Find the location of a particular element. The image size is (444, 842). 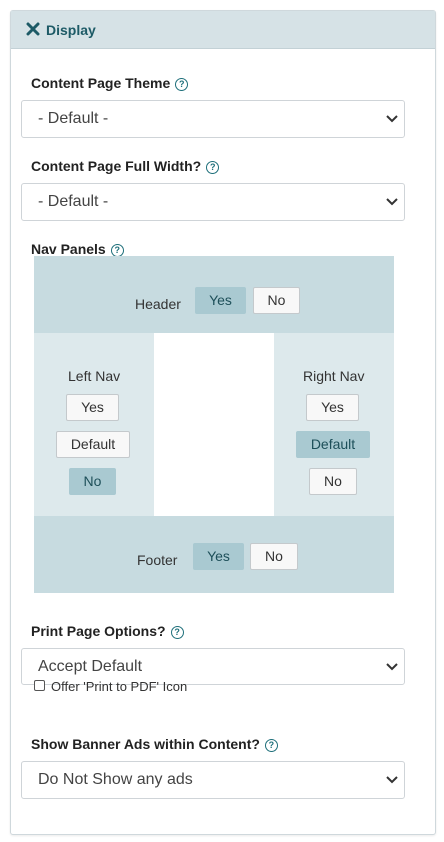

theme-label: Content Page Theme? is located at coordinates (110, 83).